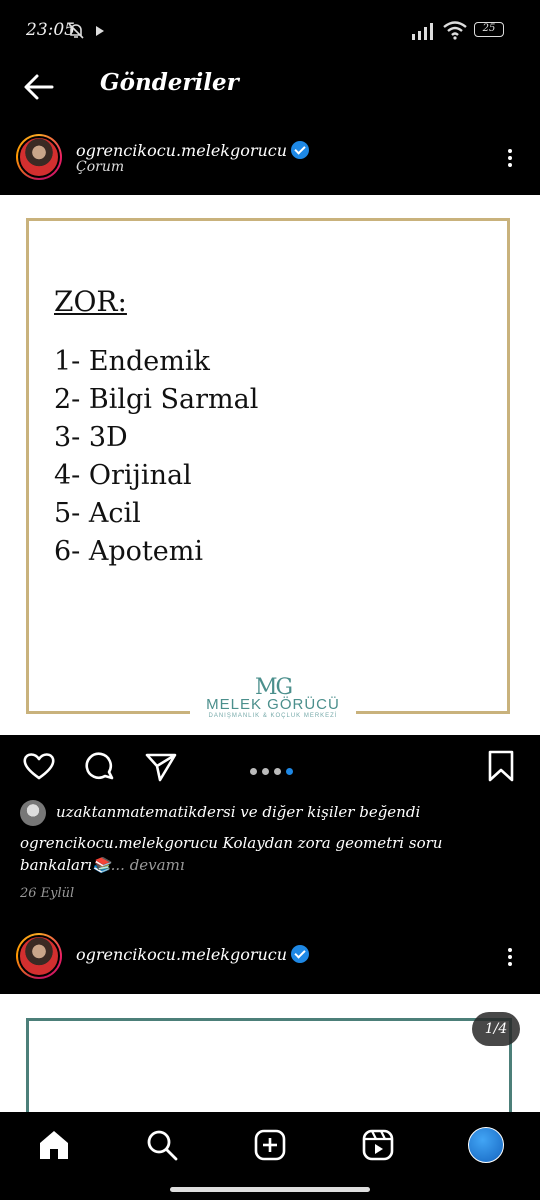  What do you see at coordinates (269, 1066) in the screenshot?
I see `image-frame` at bounding box center [269, 1066].